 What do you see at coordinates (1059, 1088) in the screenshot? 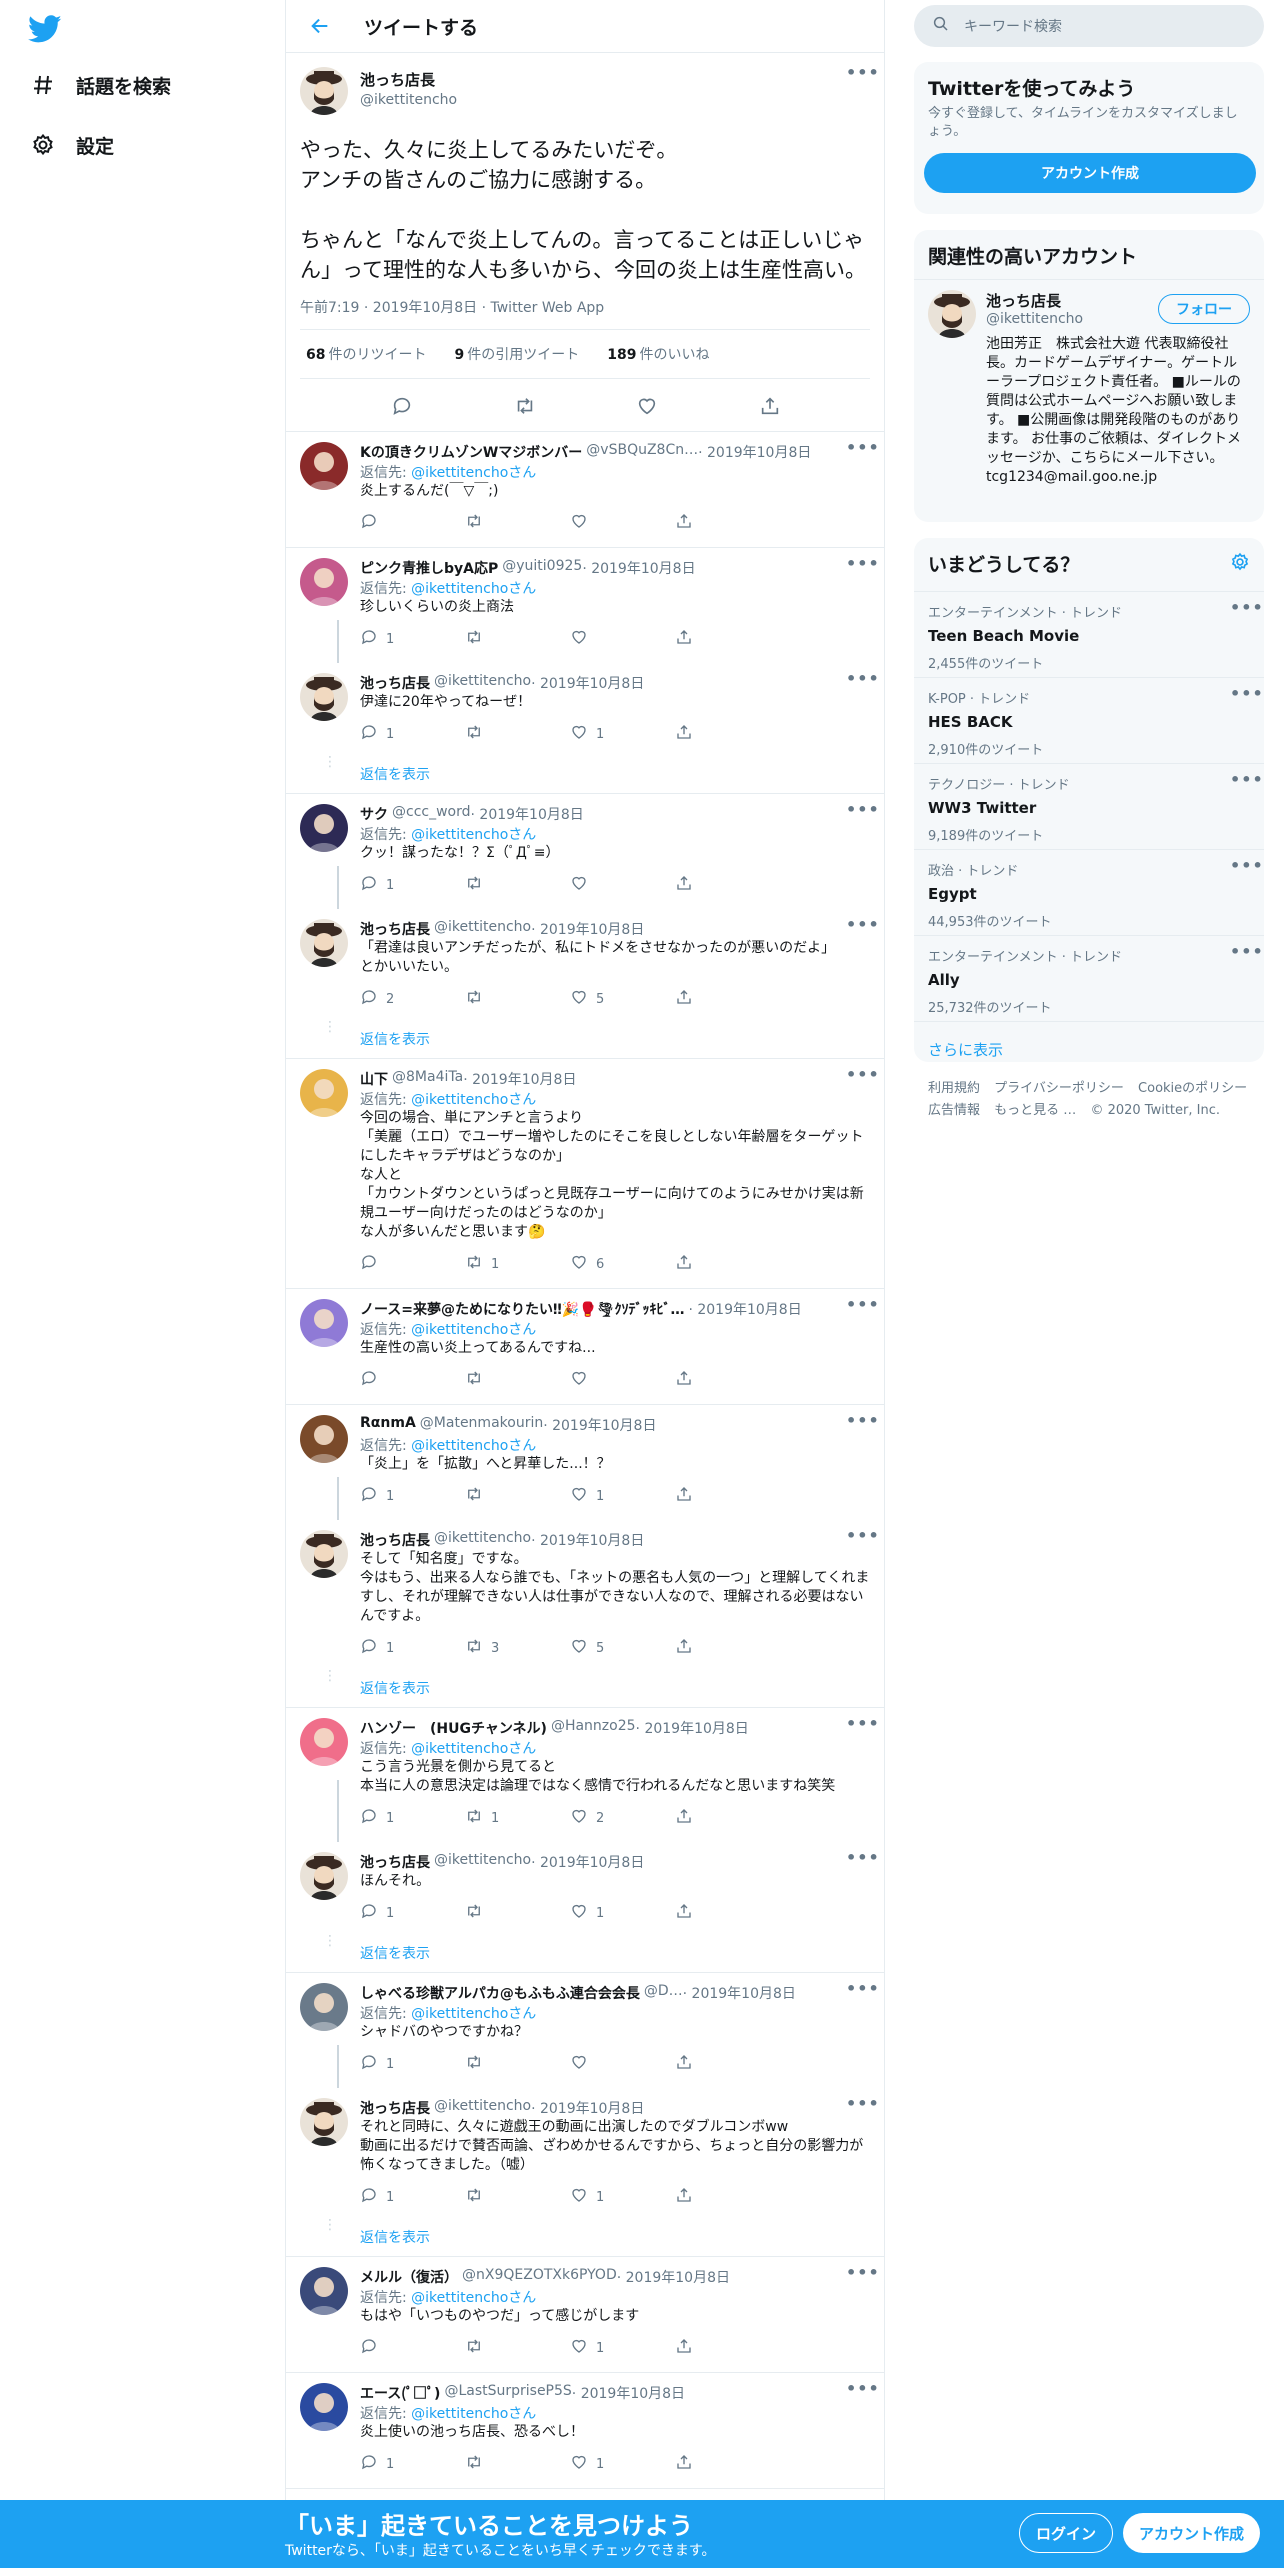
I see `privacy-link: プライバシーポリシー` at bounding box center [1059, 1088].